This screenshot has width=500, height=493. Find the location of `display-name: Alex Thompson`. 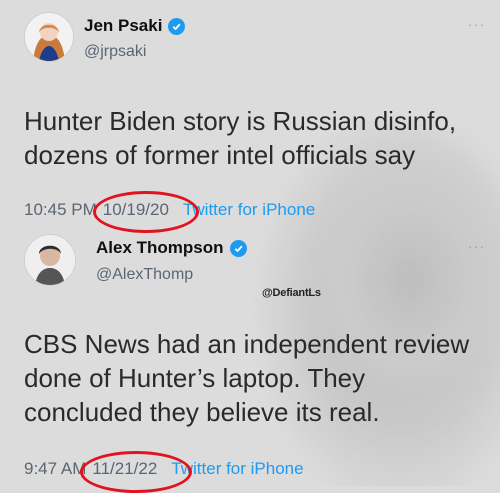

display-name: Alex Thompson is located at coordinates (160, 248).